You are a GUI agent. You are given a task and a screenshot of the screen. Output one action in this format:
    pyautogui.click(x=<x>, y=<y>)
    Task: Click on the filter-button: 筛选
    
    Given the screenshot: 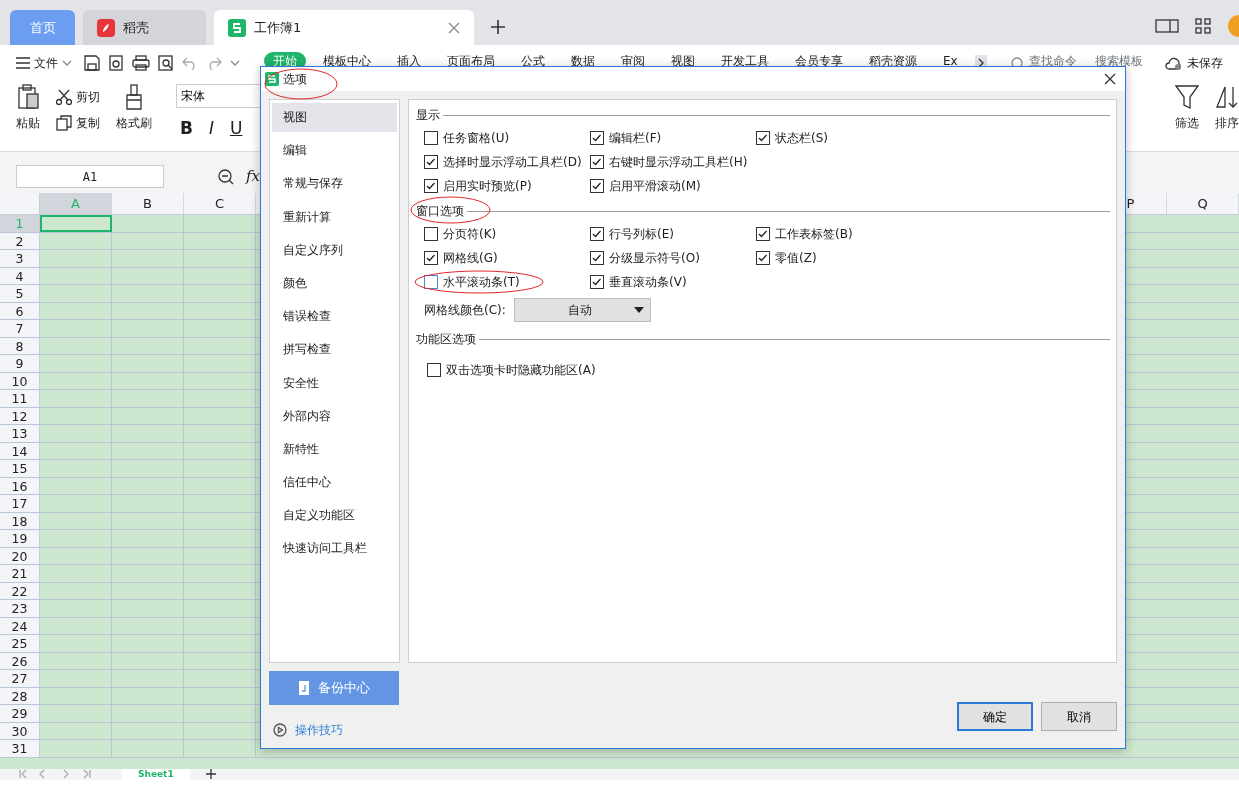 What is the action you would take?
    pyautogui.click(x=1187, y=117)
    